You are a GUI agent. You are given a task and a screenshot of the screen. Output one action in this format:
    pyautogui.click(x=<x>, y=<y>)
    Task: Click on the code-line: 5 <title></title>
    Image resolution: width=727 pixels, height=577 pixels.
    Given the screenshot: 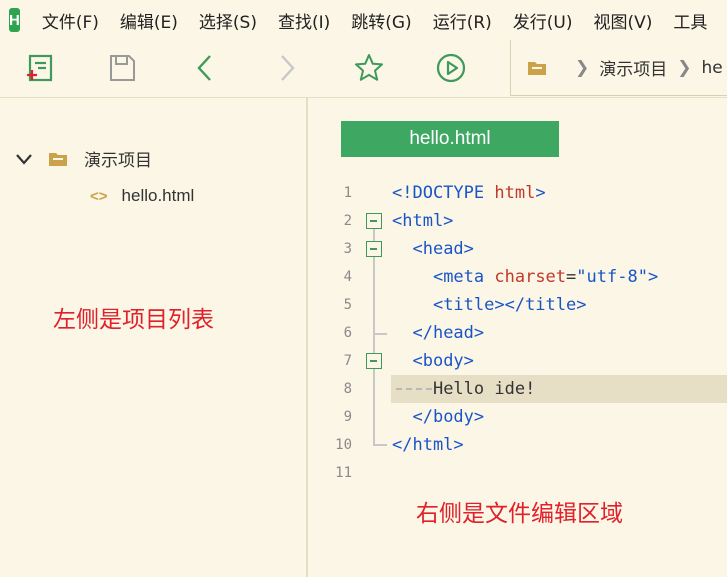 What is the action you would take?
    pyautogui.click(x=518, y=305)
    